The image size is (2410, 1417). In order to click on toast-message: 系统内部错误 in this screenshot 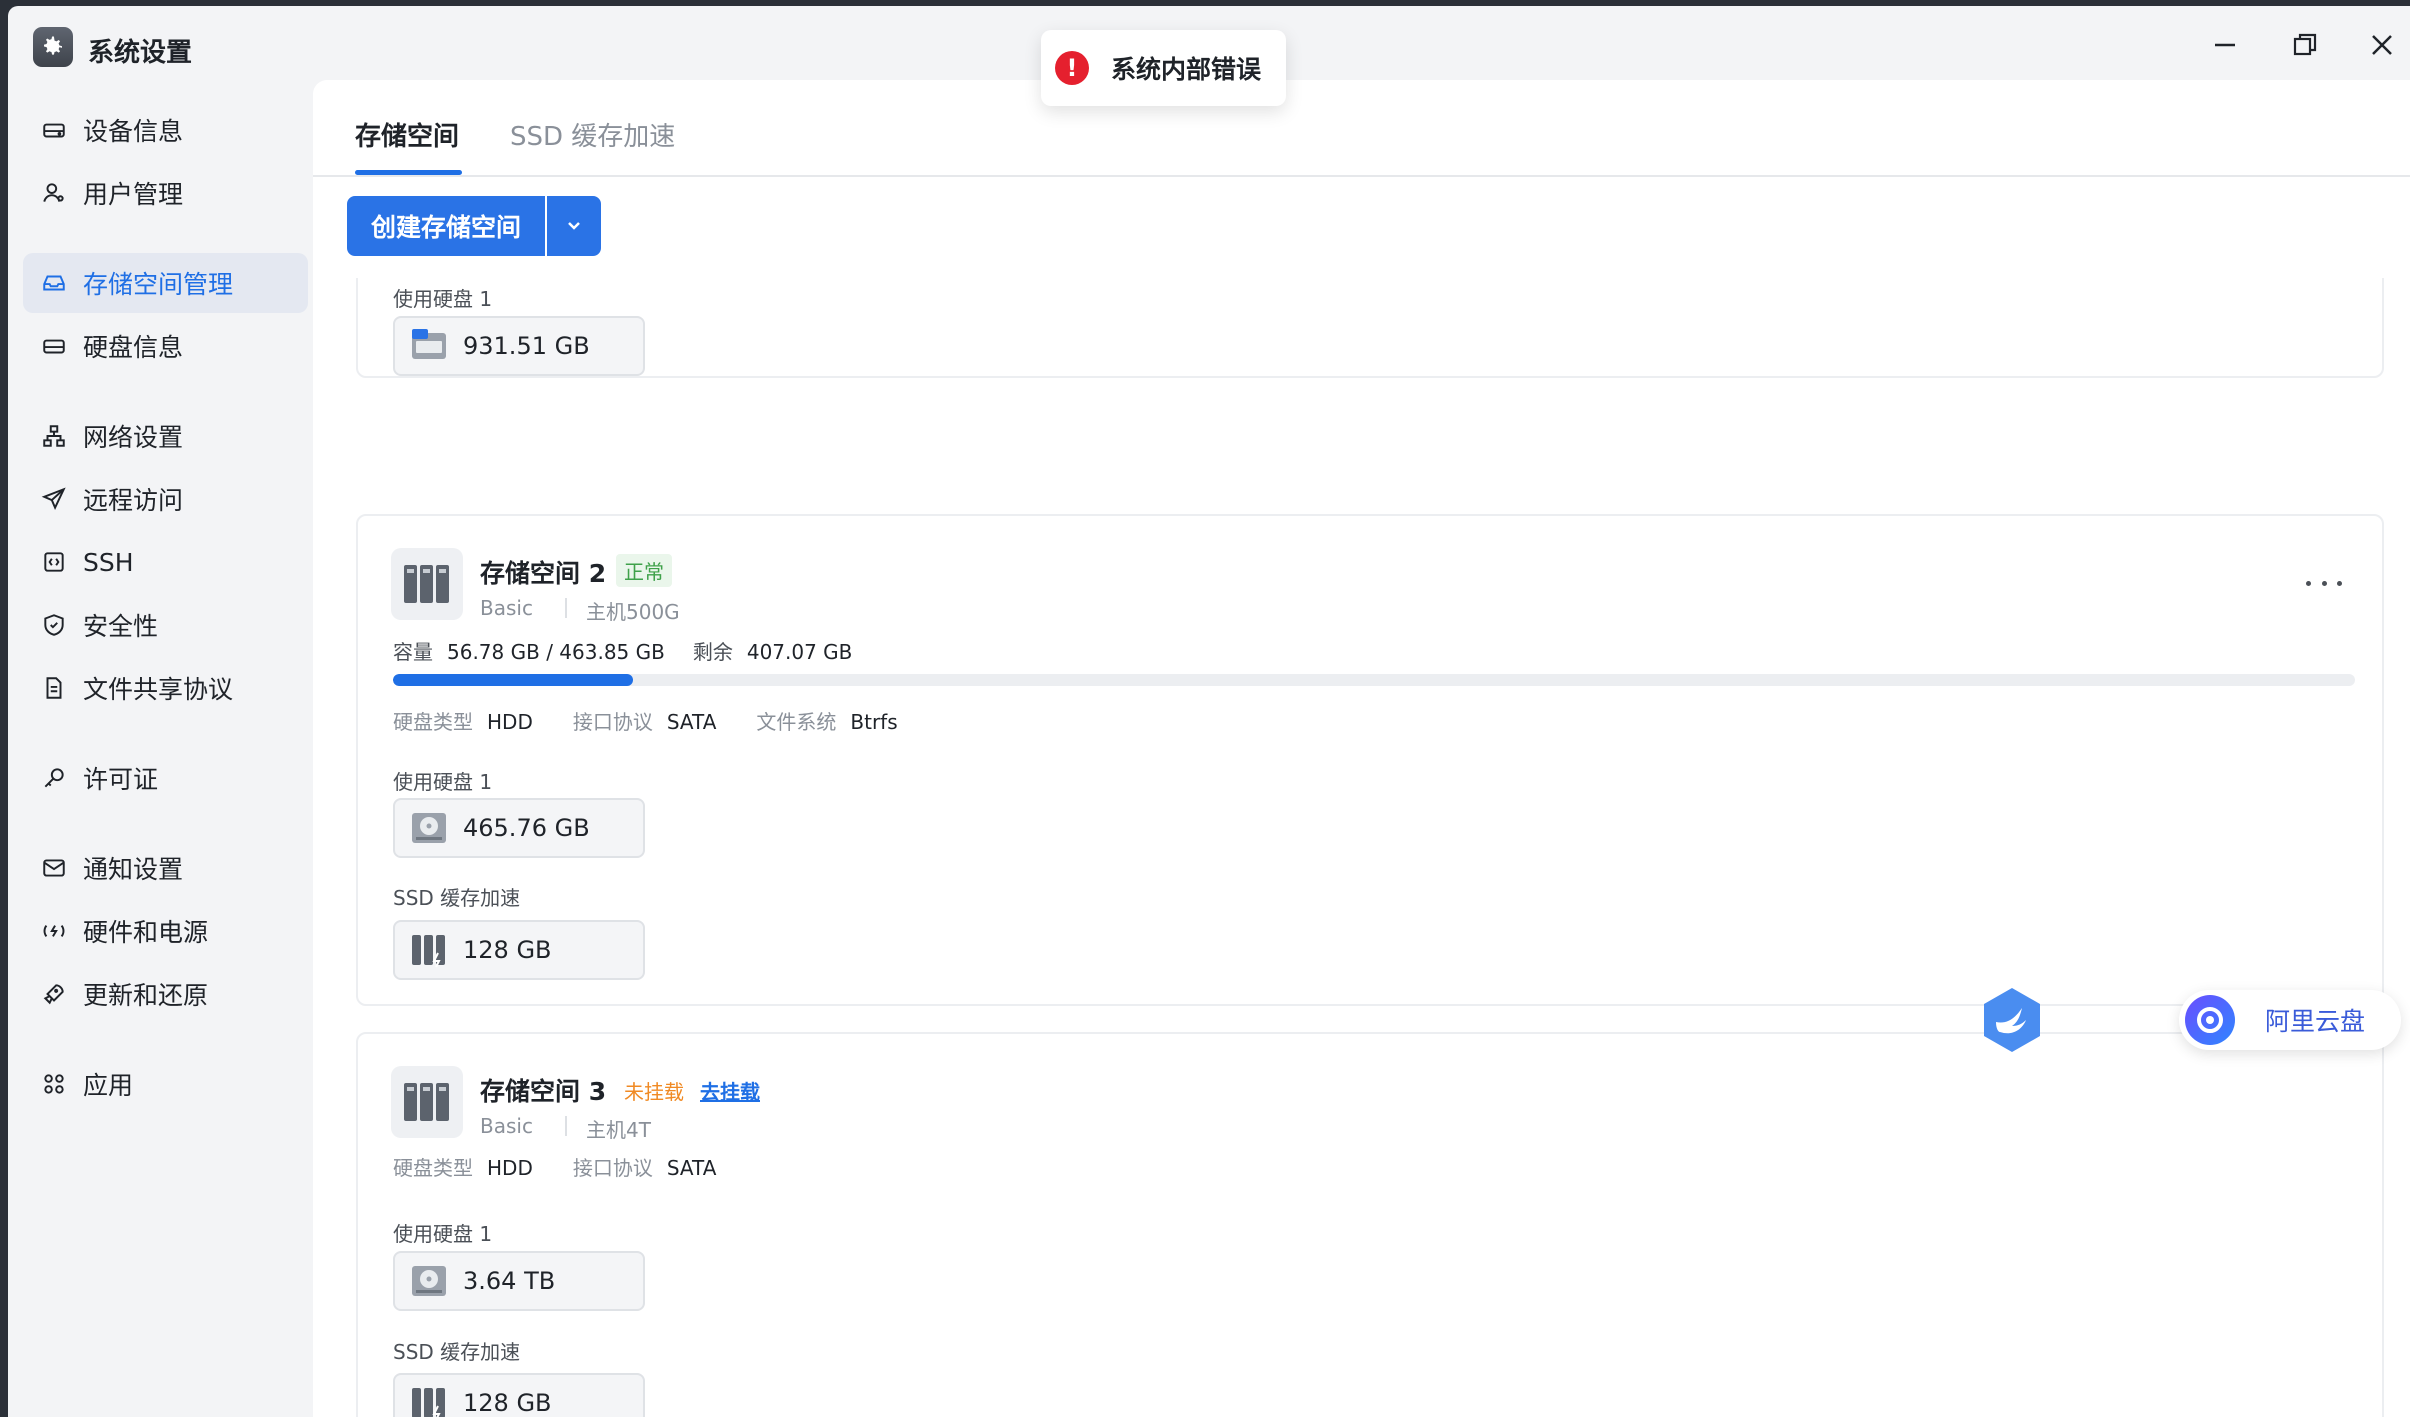, I will do `click(1186, 69)`.